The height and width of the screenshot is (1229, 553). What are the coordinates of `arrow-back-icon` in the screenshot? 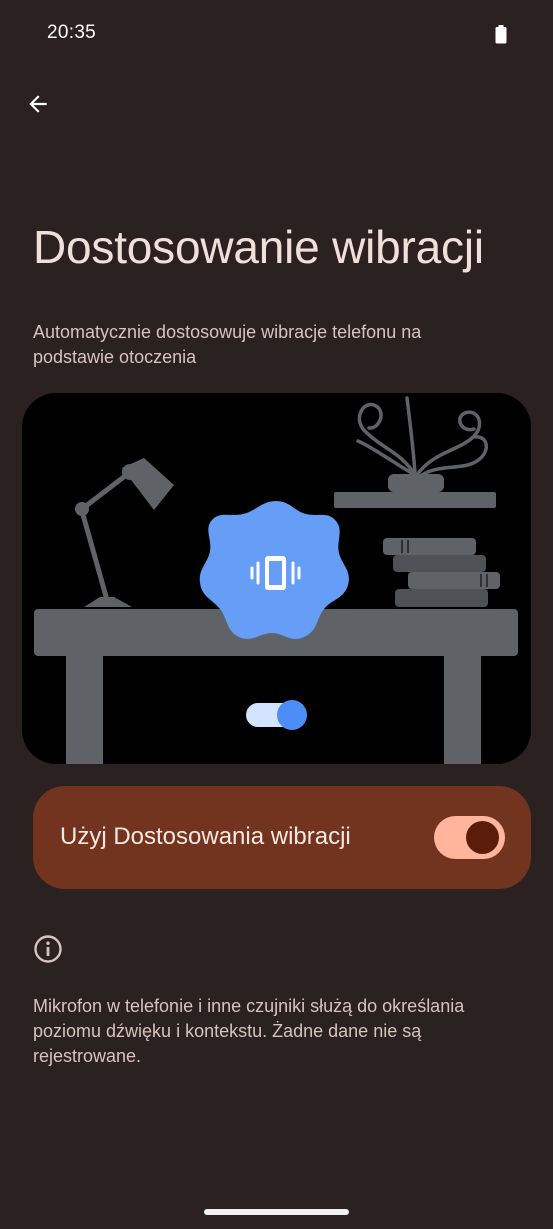 It's located at (38, 104).